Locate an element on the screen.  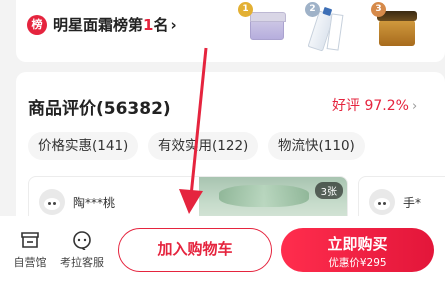
cream-jar-image is located at coordinates (268, 26).